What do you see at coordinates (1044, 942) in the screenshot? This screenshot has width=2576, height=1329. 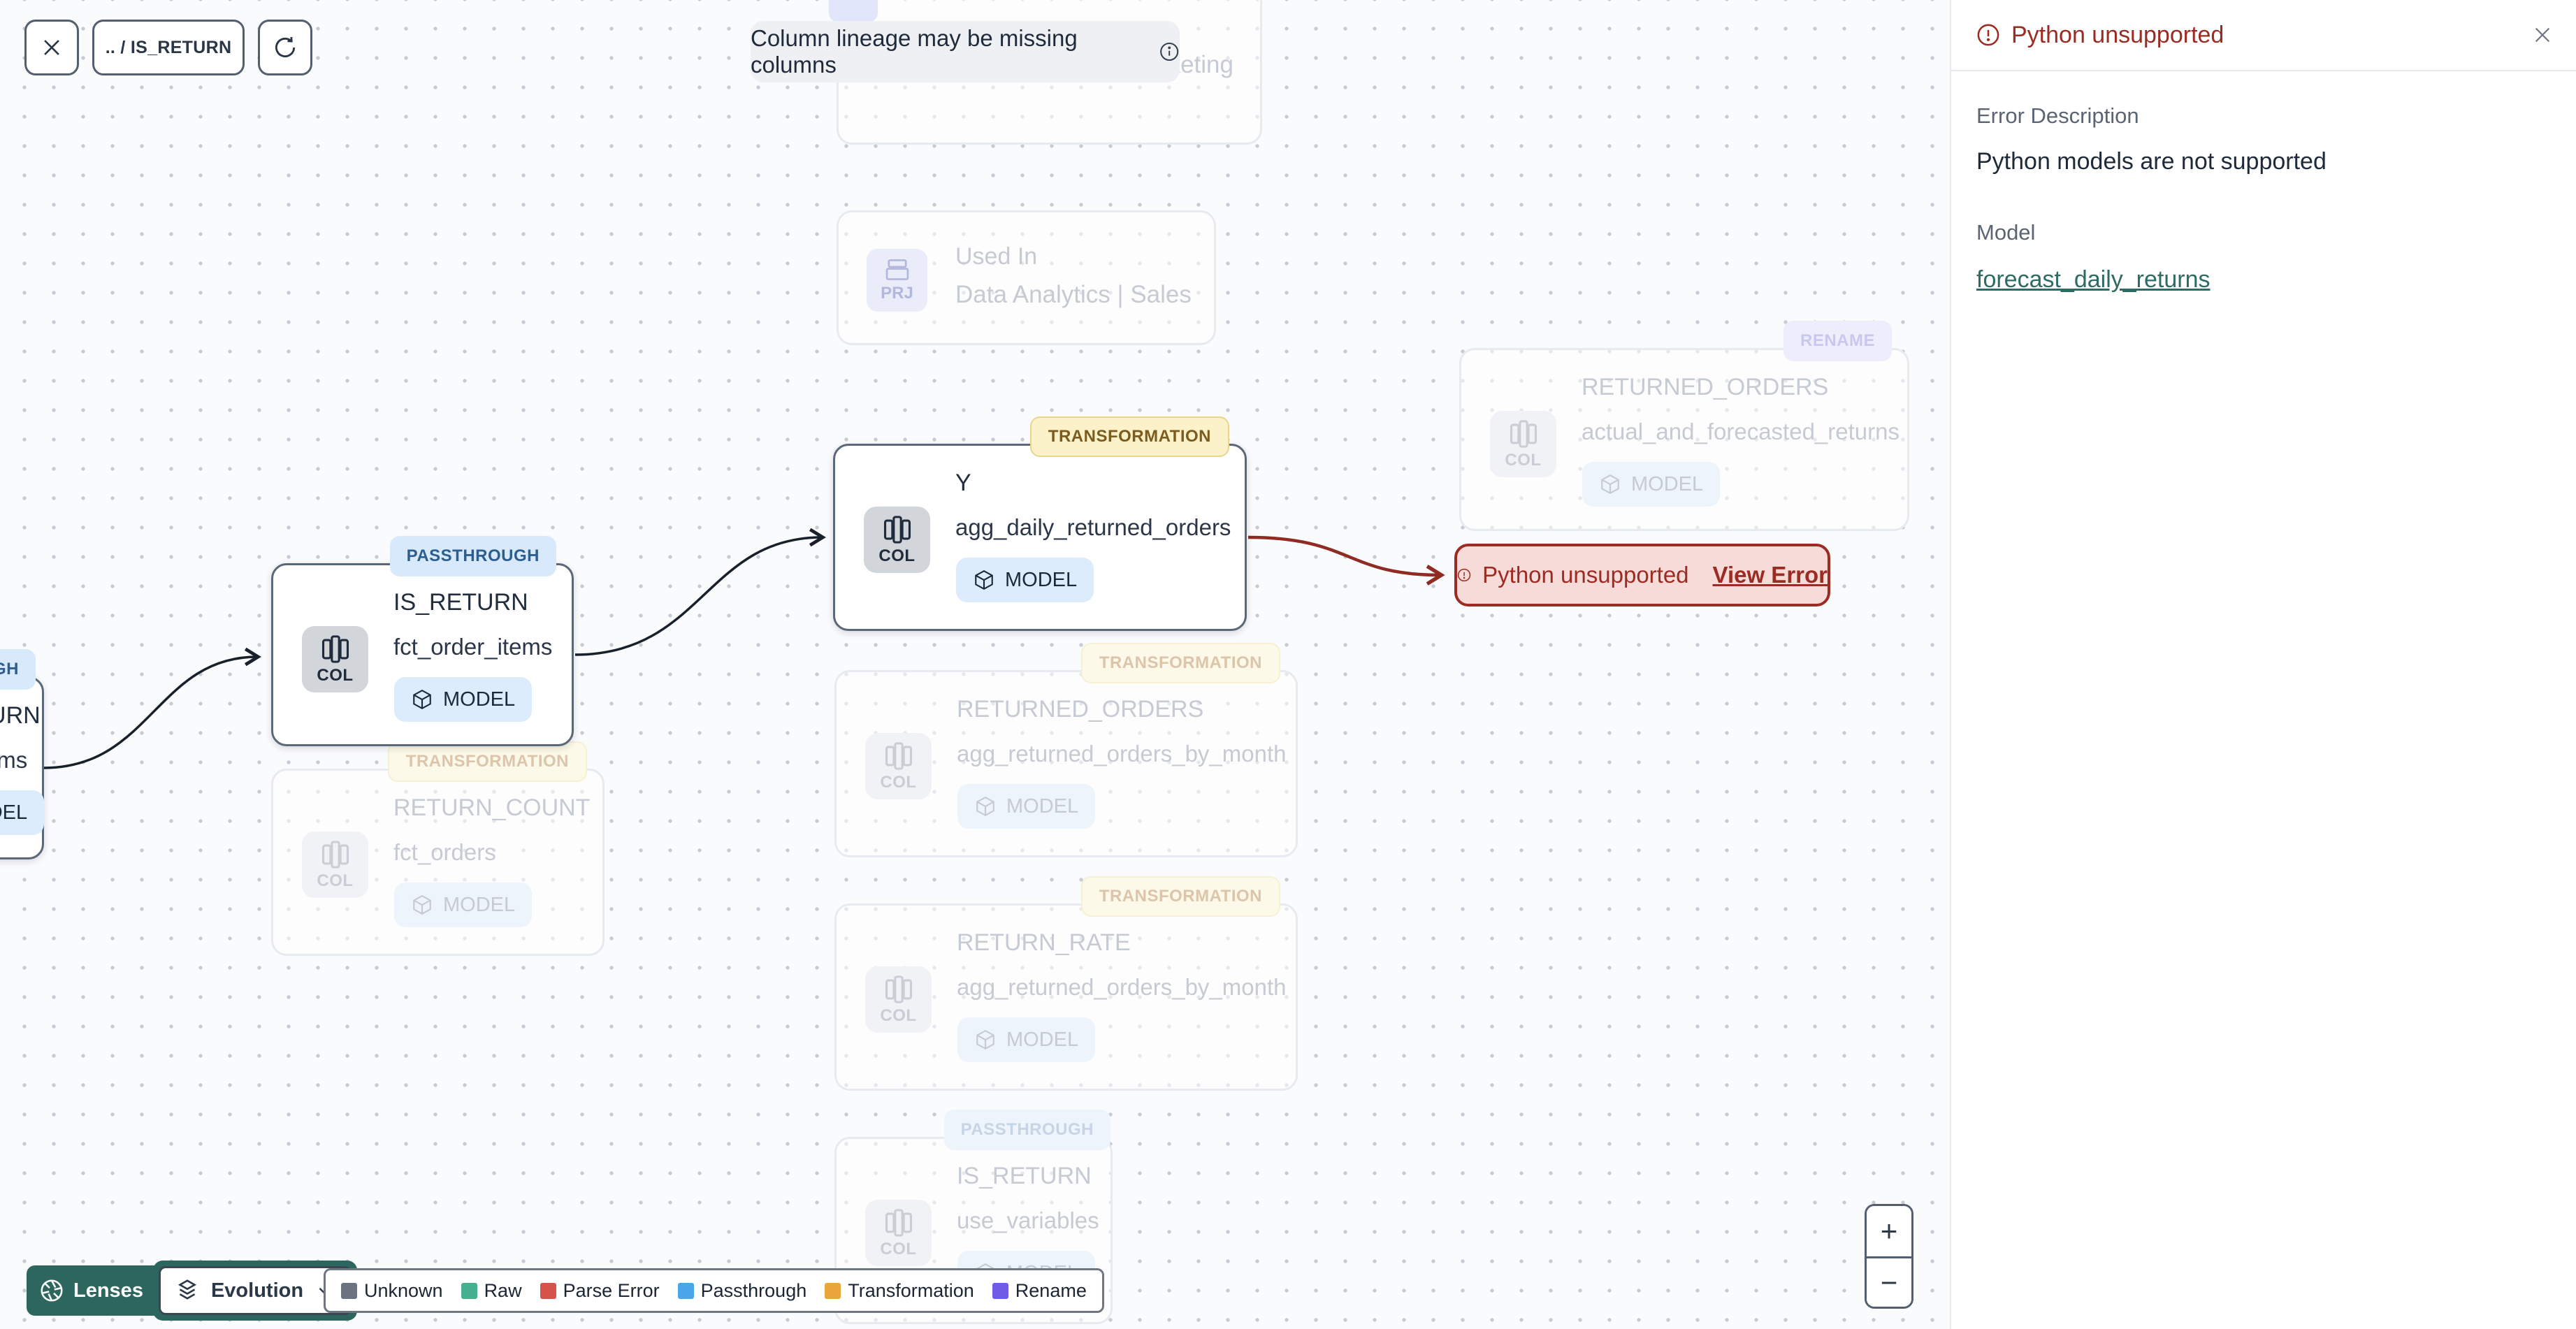 I see `column-name: RETURN_RATE` at bounding box center [1044, 942].